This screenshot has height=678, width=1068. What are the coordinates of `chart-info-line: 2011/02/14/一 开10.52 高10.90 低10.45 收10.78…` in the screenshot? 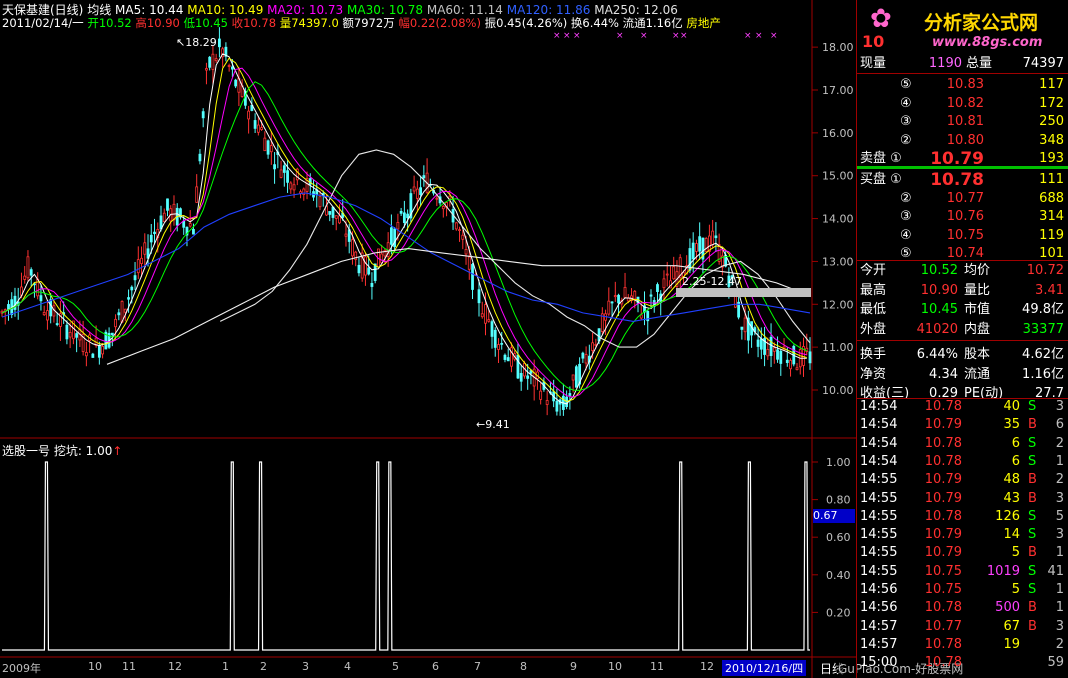 It's located at (361, 23).